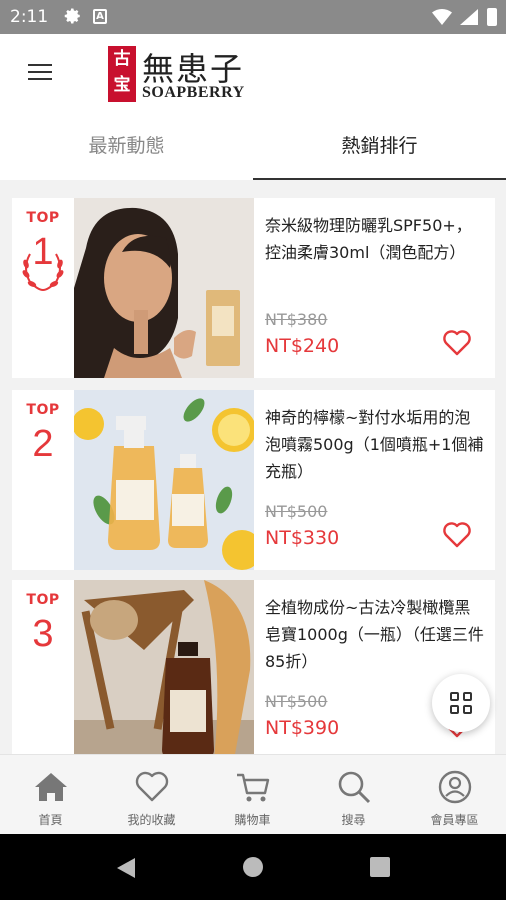  What do you see at coordinates (492, 17) in the screenshot?
I see `battery-icon` at bounding box center [492, 17].